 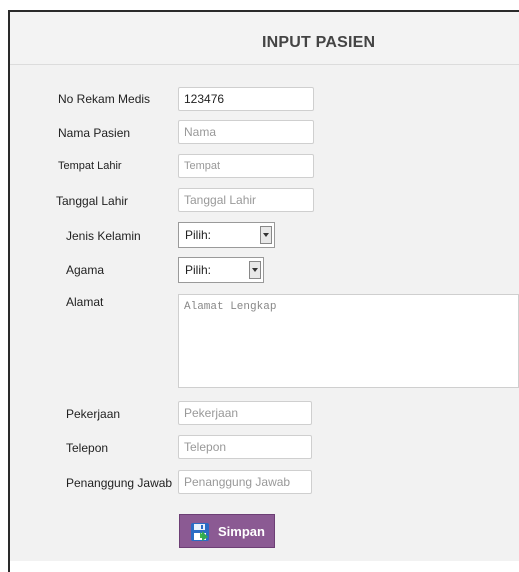 What do you see at coordinates (94, 133) in the screenshot?
I see `nama-pasien-label: Nama Pasien` at bounding box center [94, 133].